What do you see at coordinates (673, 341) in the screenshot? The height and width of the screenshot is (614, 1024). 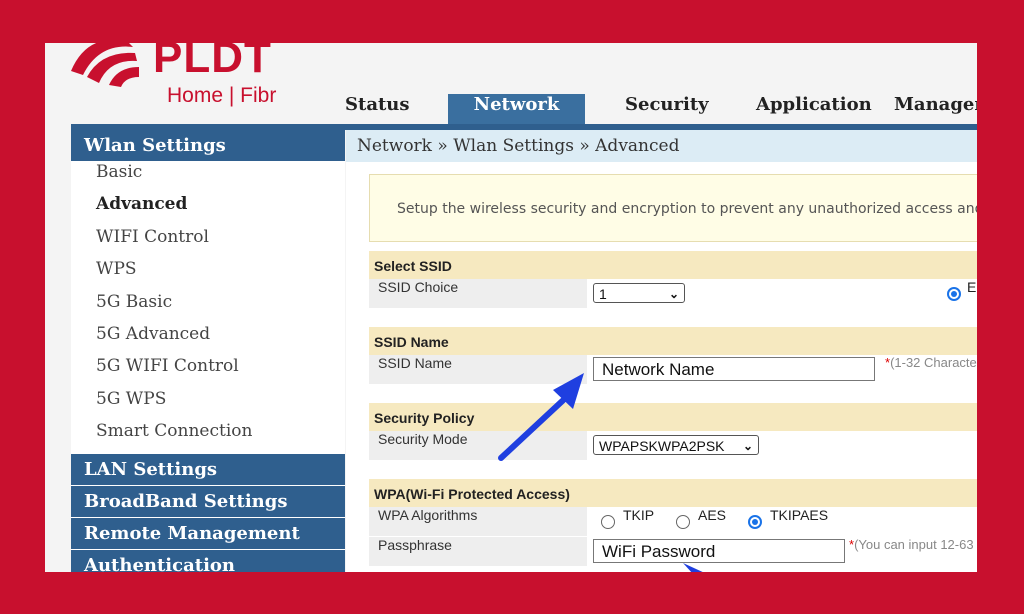 I see `section-ssid-name: SSID Name` at bounding box center [673, 341].